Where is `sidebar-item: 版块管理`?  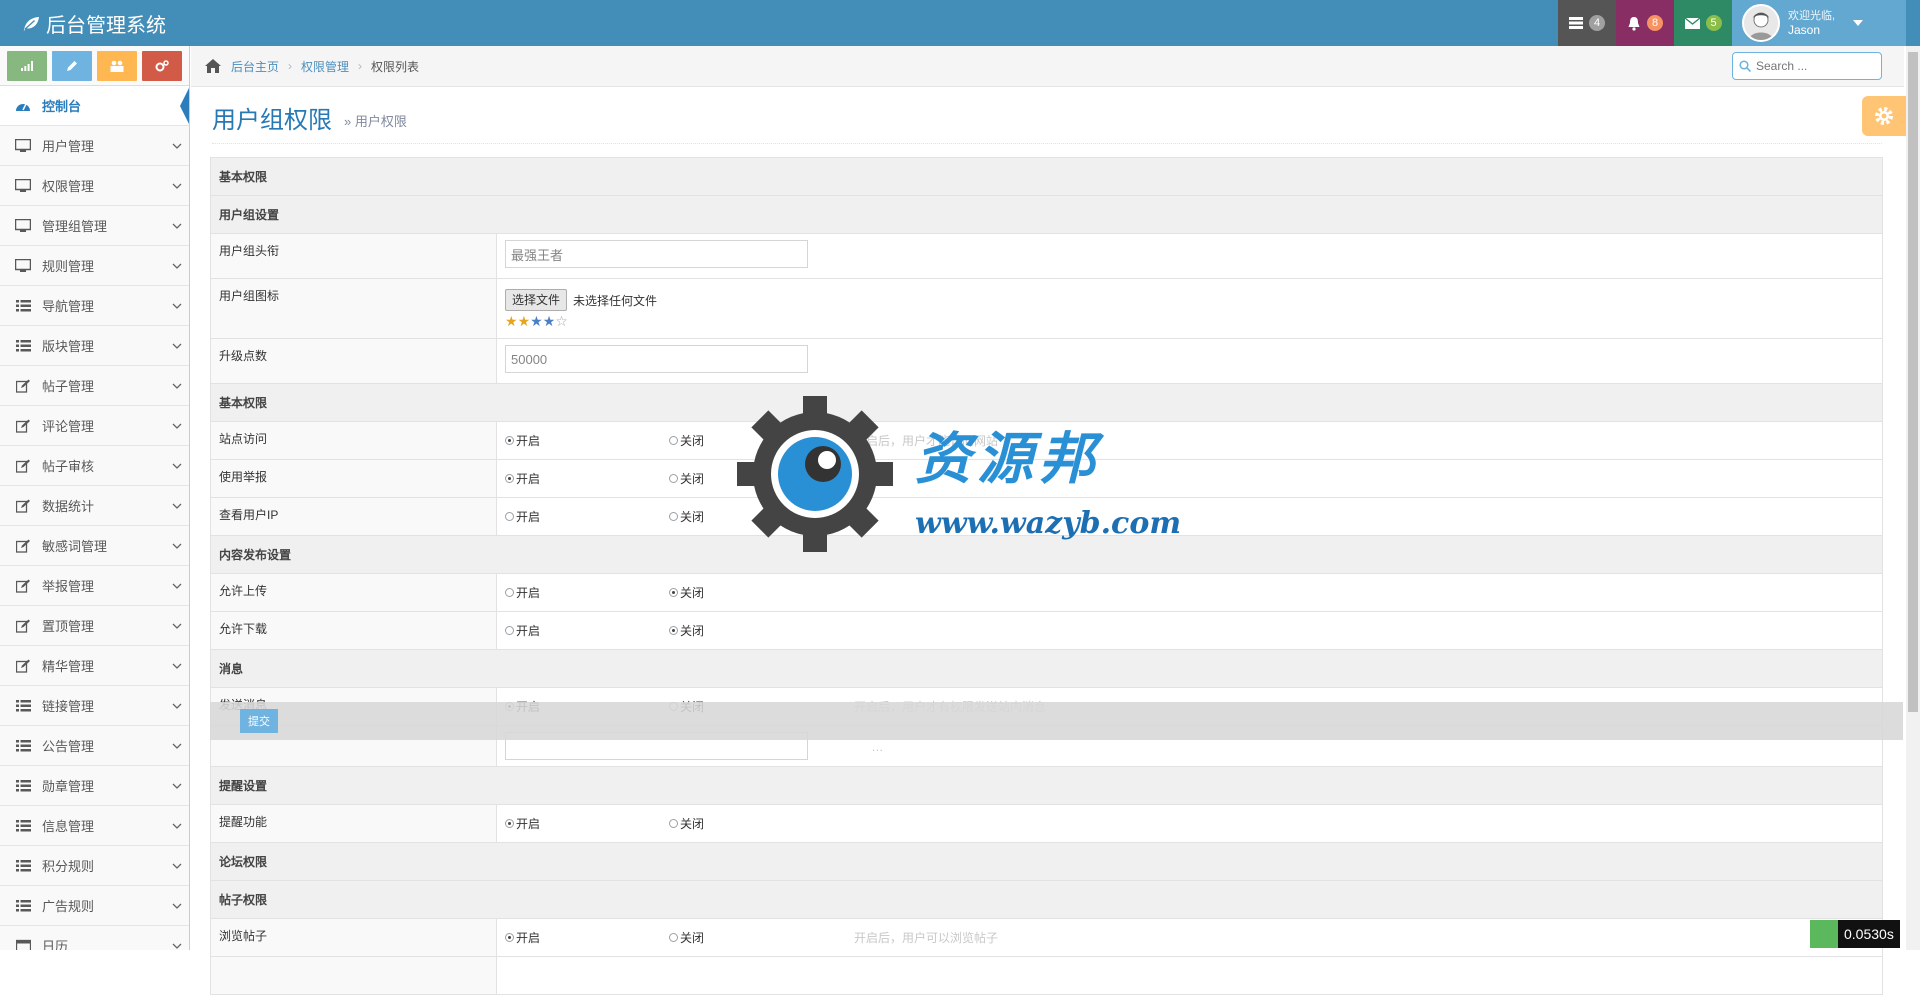
sidebar-item: 版块管理 is located at coordinates (94, 346).